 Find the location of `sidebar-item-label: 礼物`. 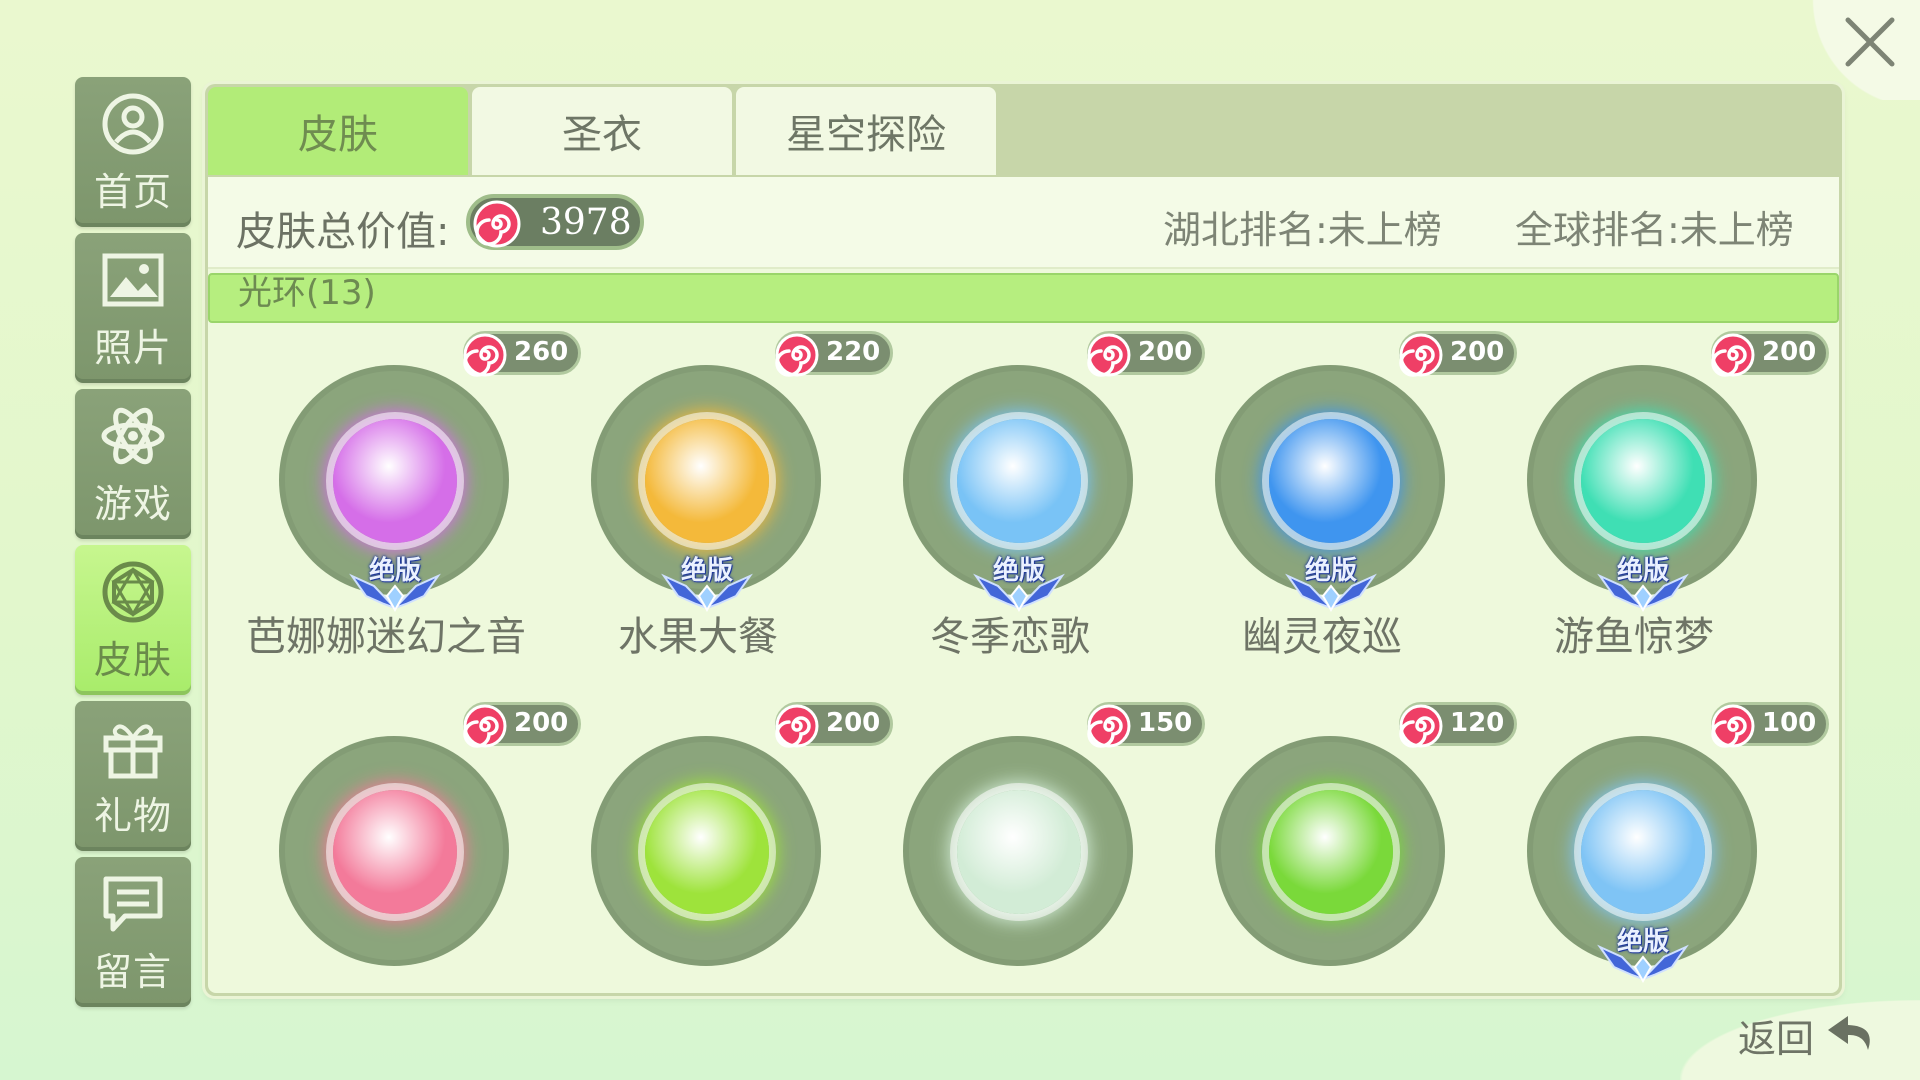

sidebar-item-label: 礼物 is located at coordinates (132, 815).